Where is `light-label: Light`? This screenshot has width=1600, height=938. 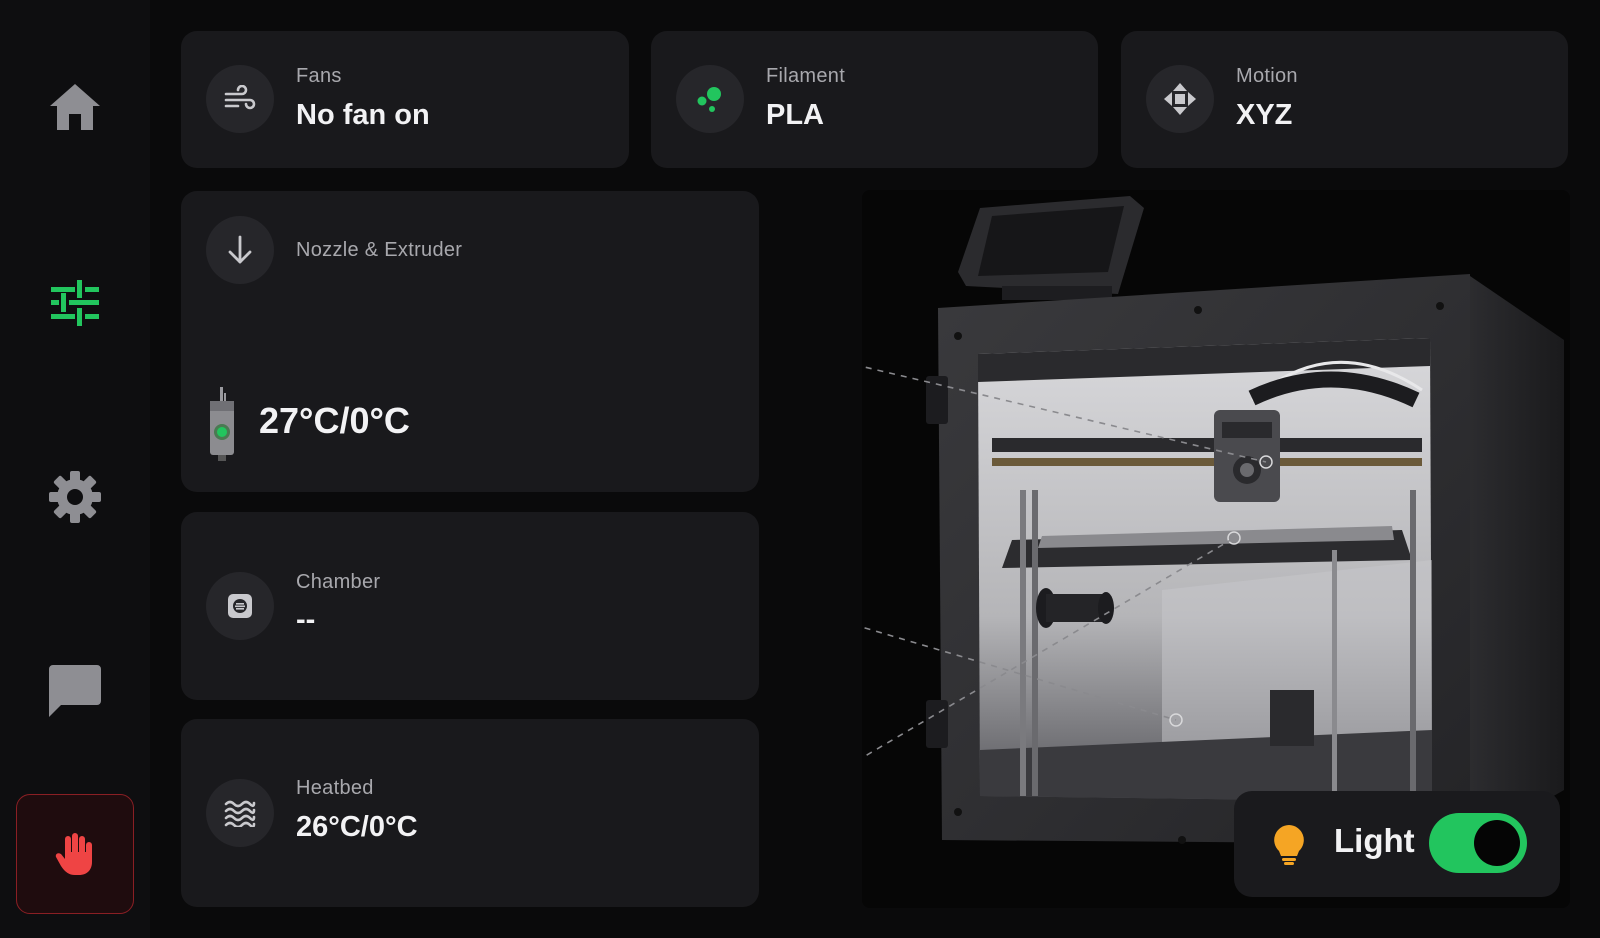
light-label: Light is located at coordinates (1374, 840).